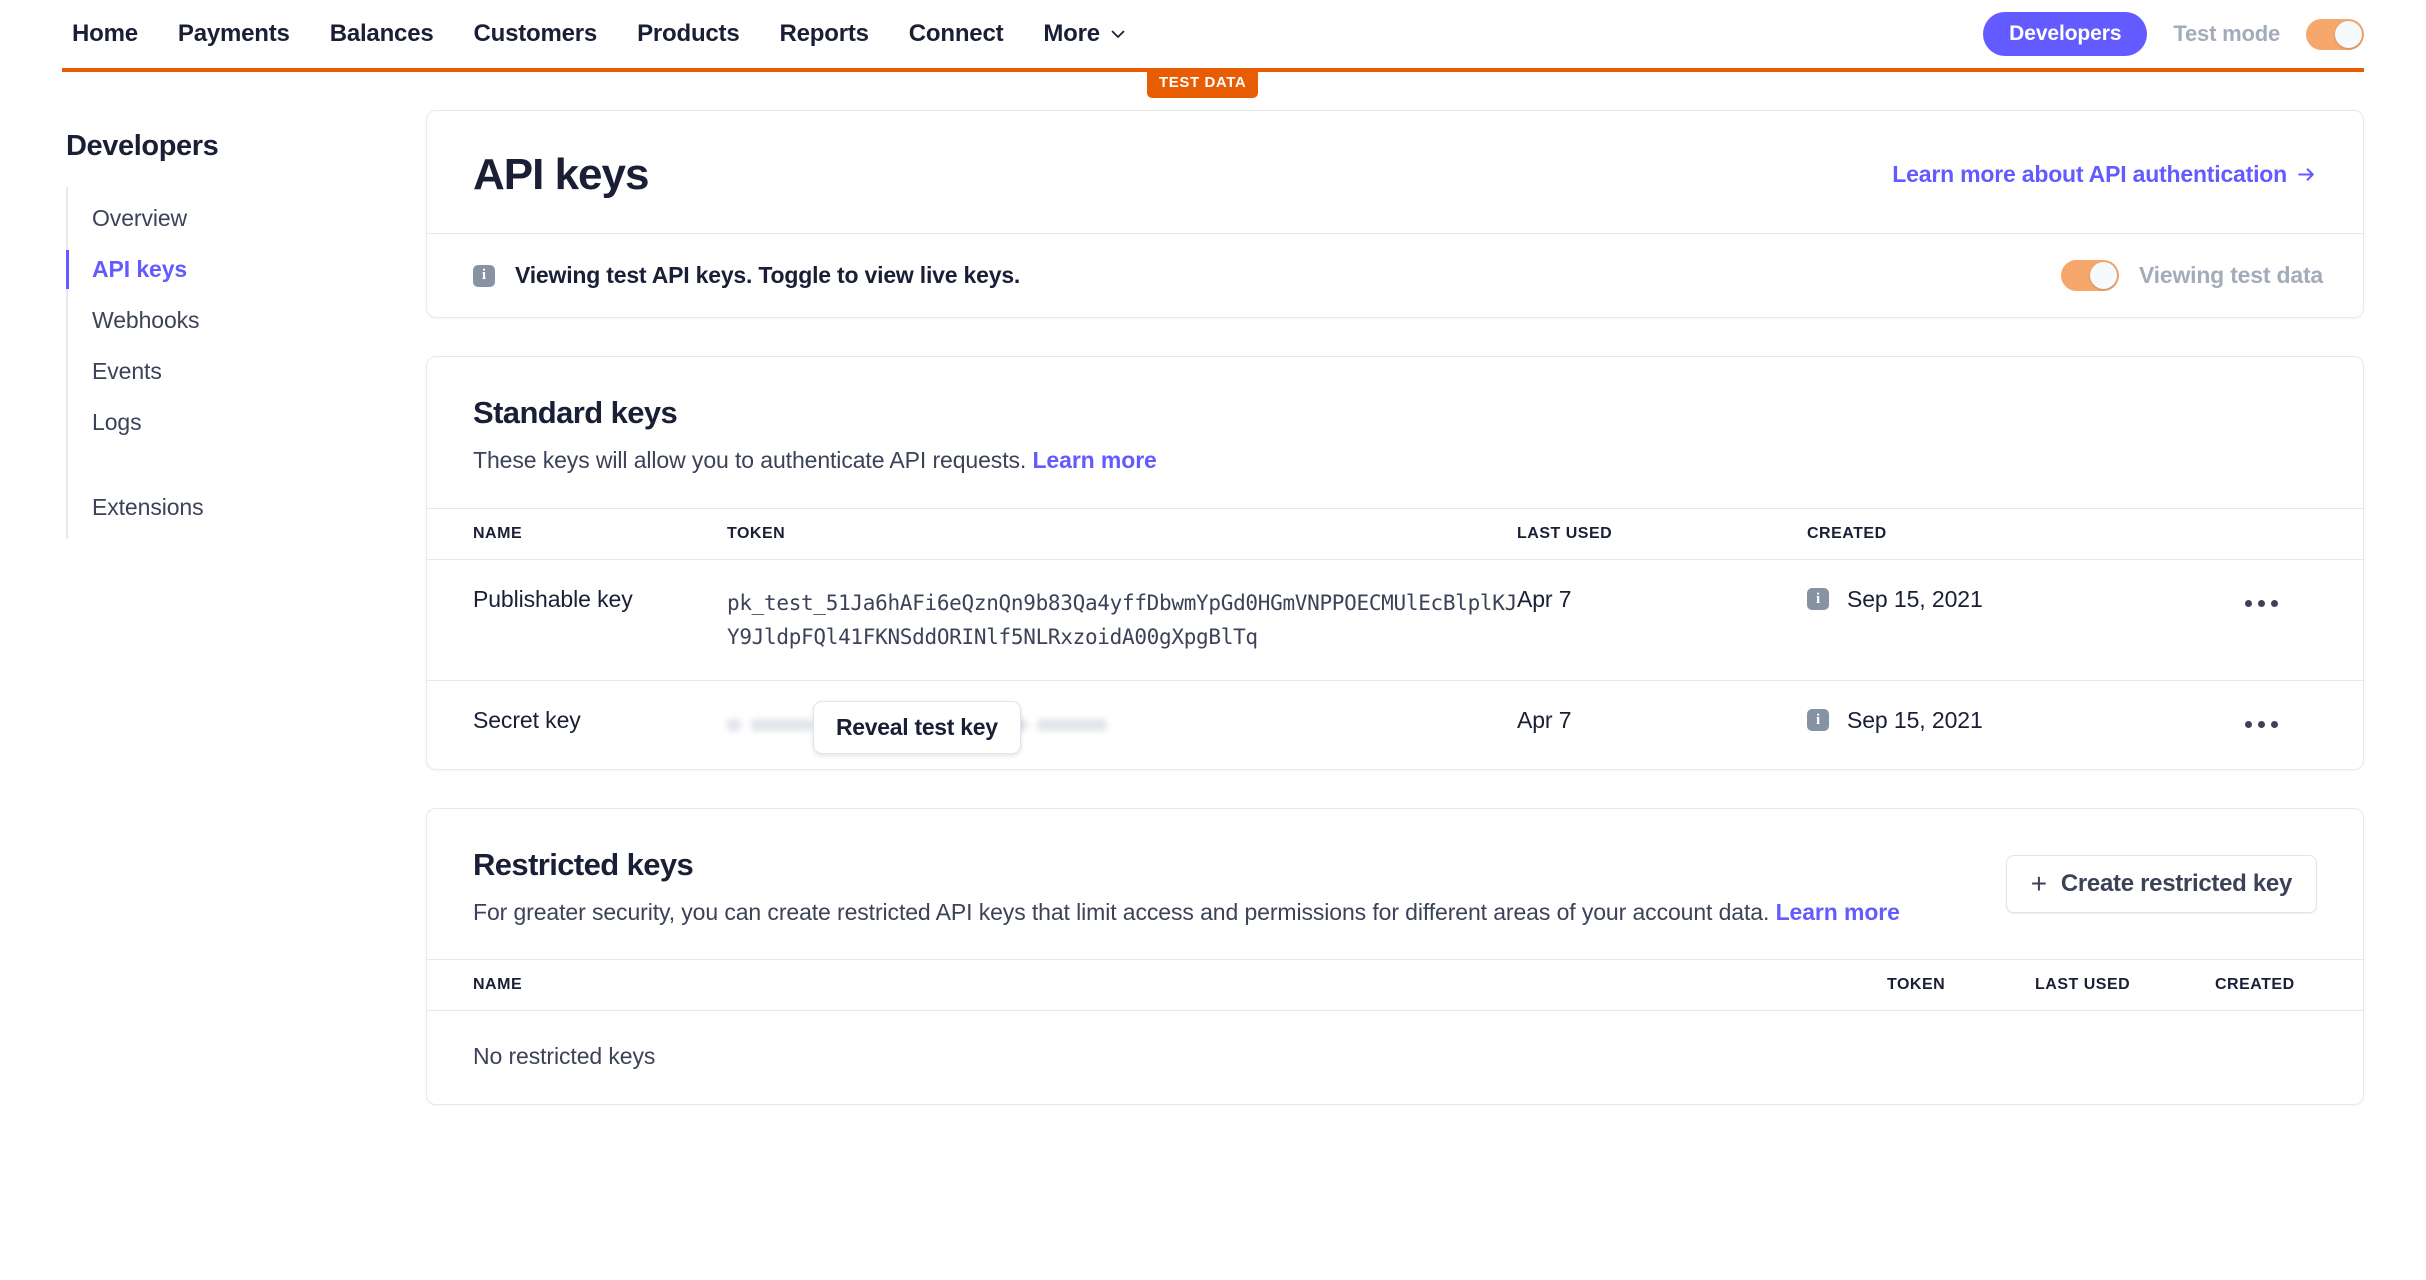 This screenshot has width=2426, height=1280. Describe the element at coordinates (142, 146) in the screenshot. I see `sidebar-title: Developers` at that location.